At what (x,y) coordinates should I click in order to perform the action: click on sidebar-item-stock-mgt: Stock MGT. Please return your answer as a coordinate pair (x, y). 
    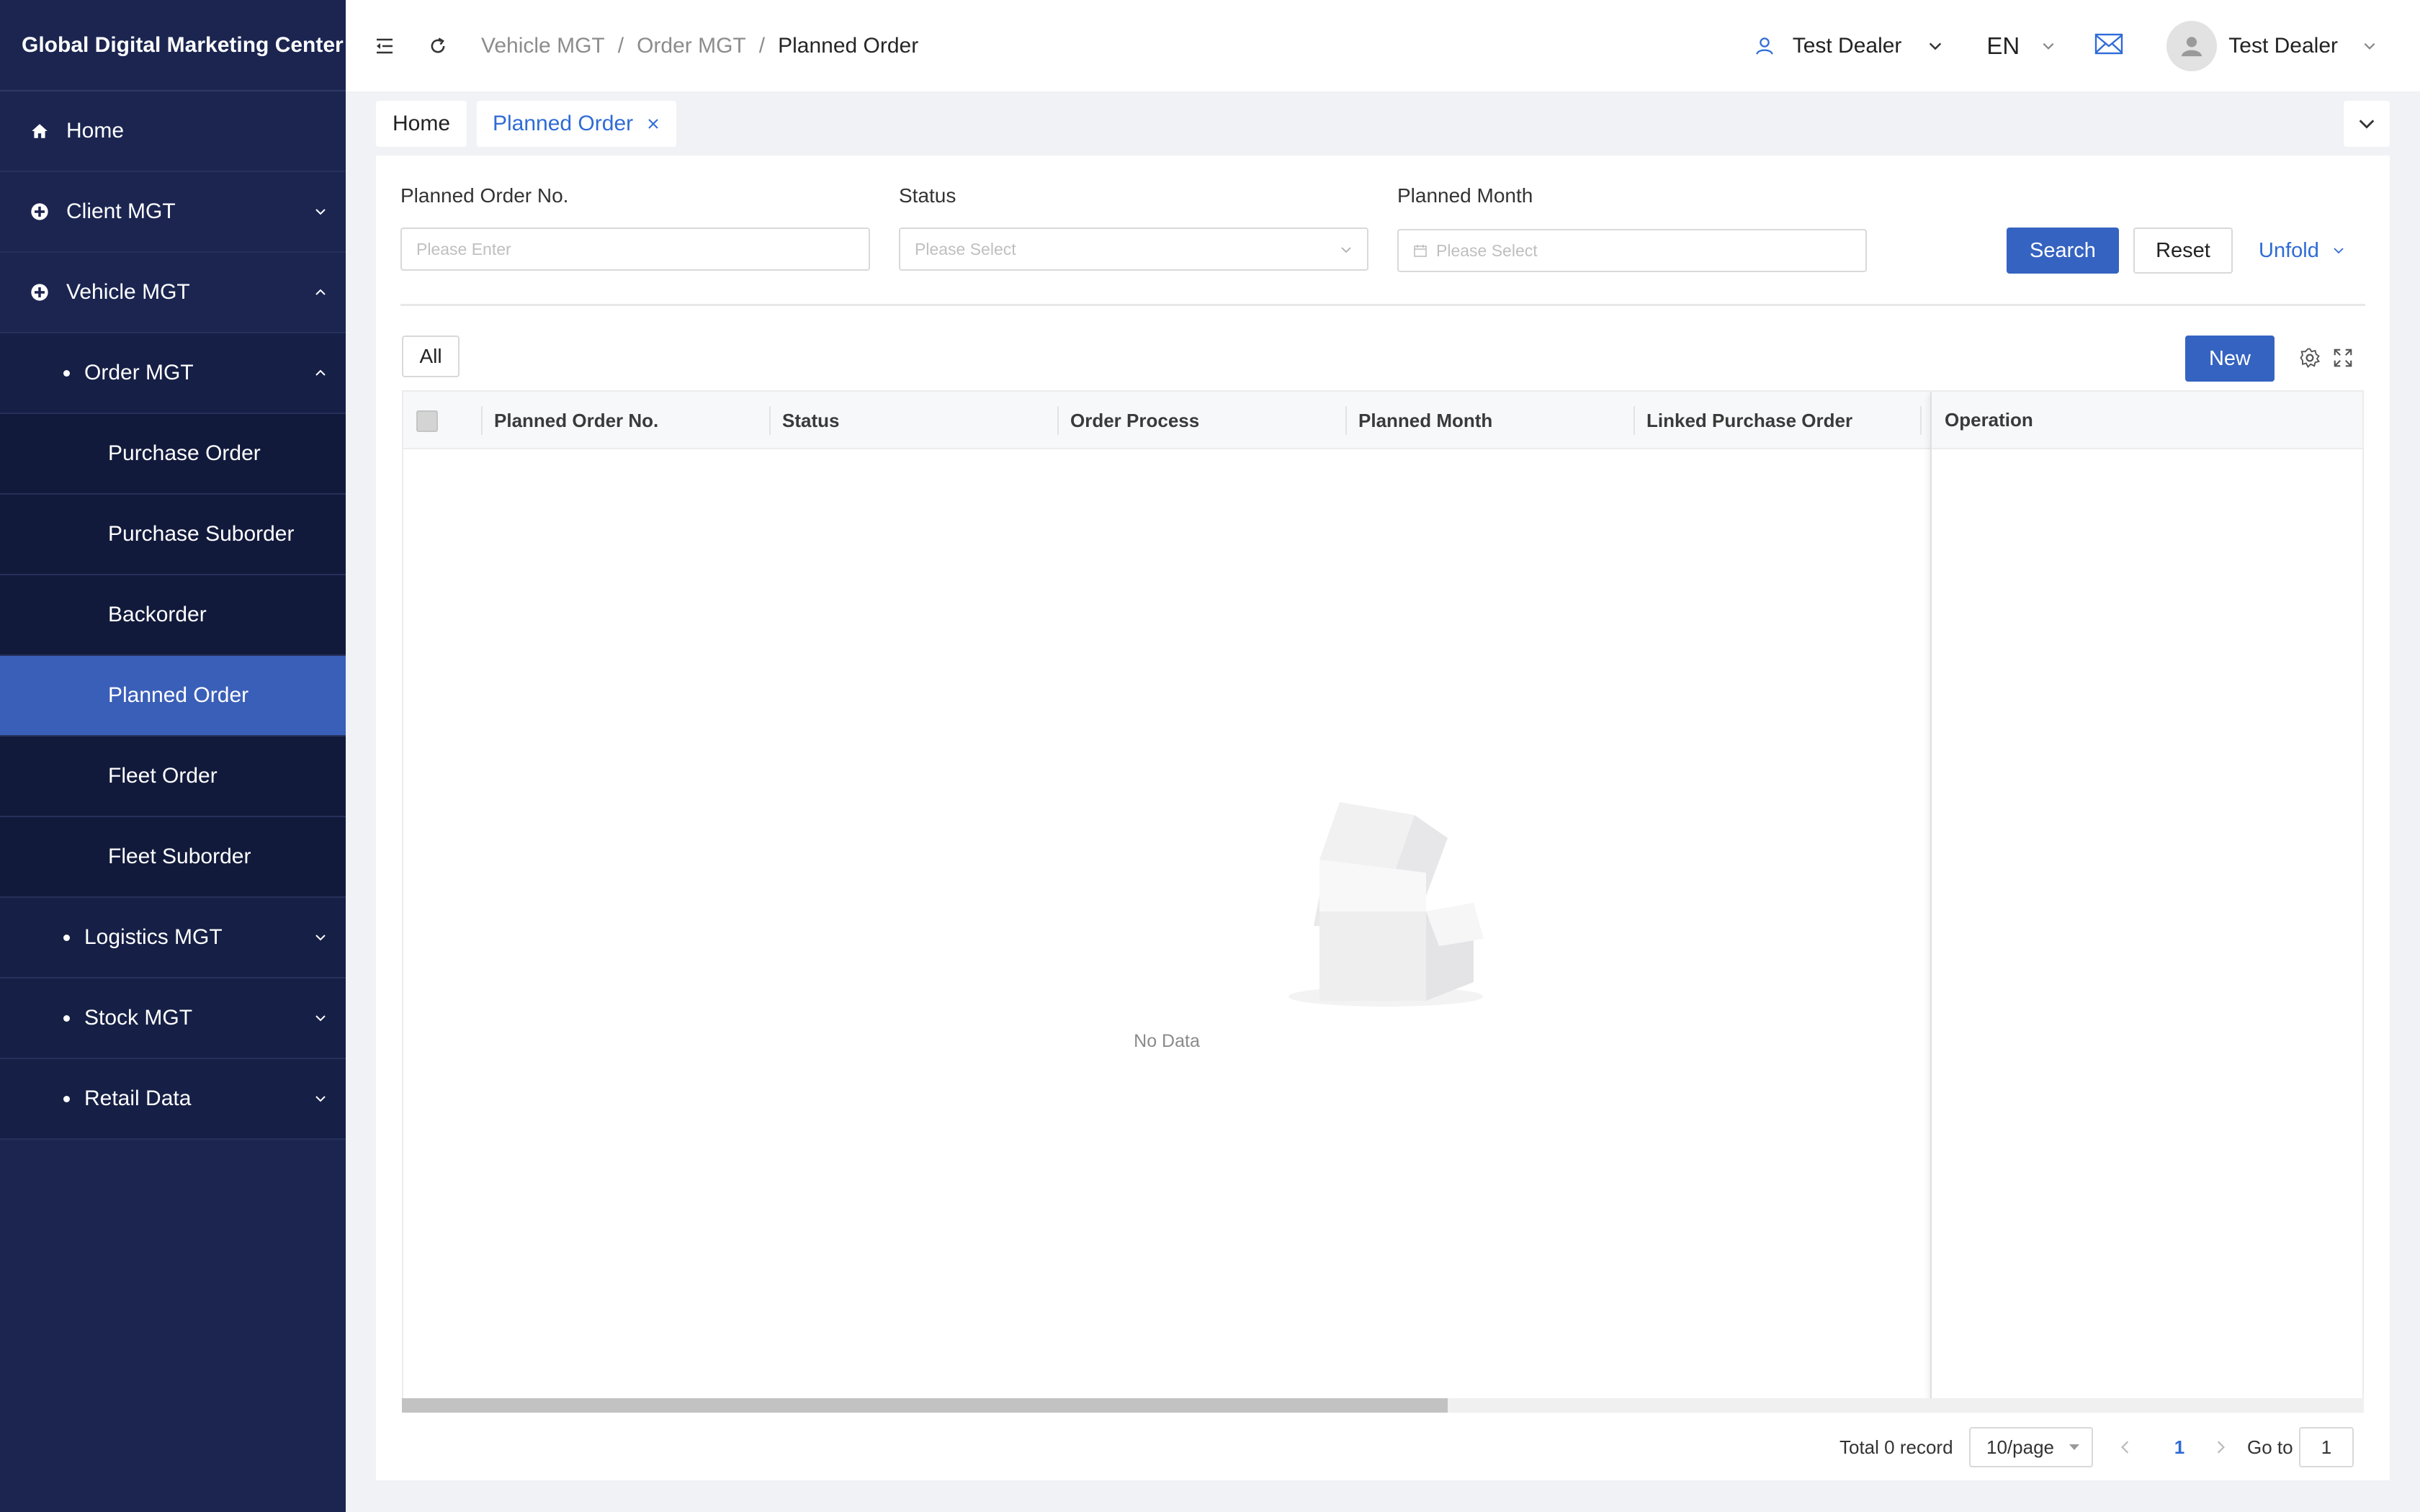
    Looking at the image, I should click on (173, 1018).